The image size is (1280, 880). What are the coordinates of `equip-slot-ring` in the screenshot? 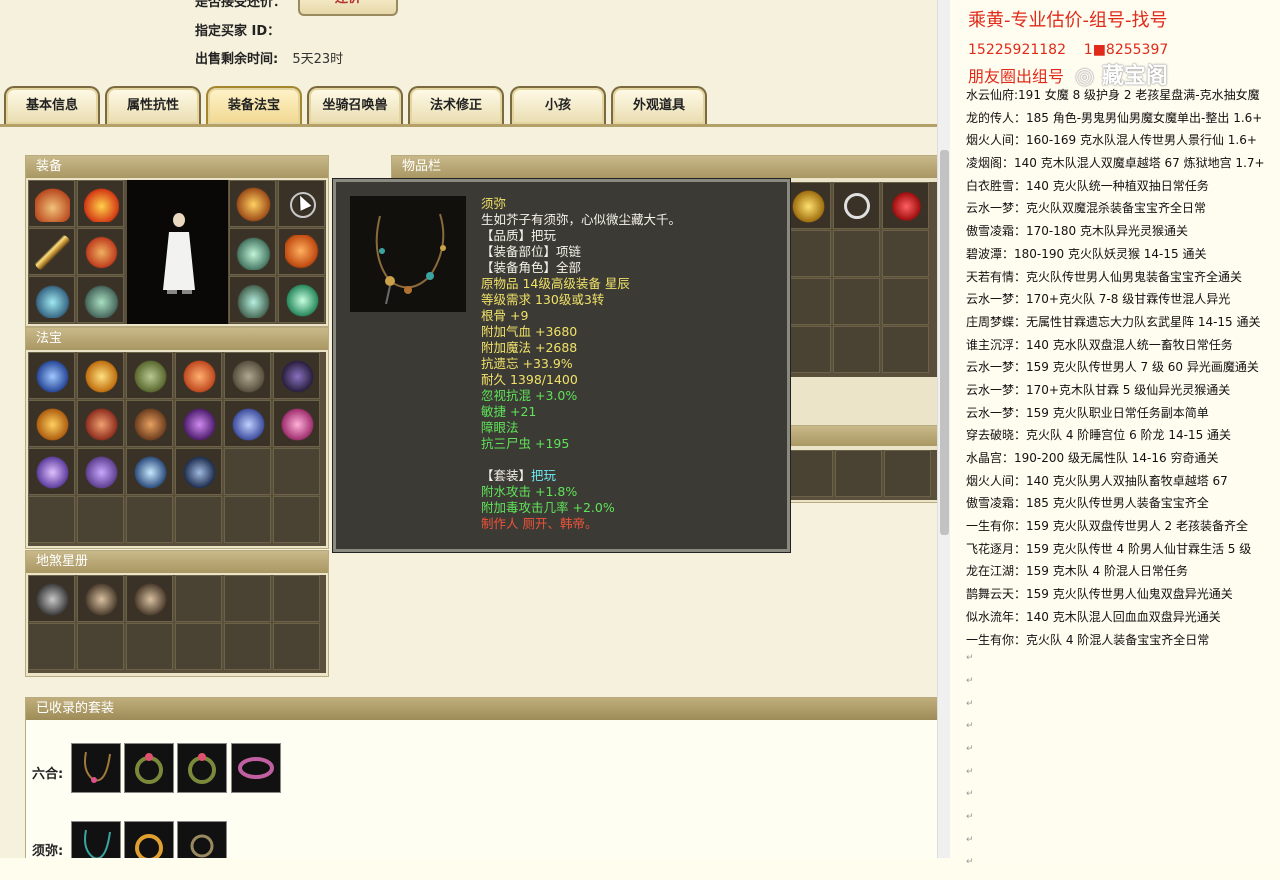 It's located at (252, 251).